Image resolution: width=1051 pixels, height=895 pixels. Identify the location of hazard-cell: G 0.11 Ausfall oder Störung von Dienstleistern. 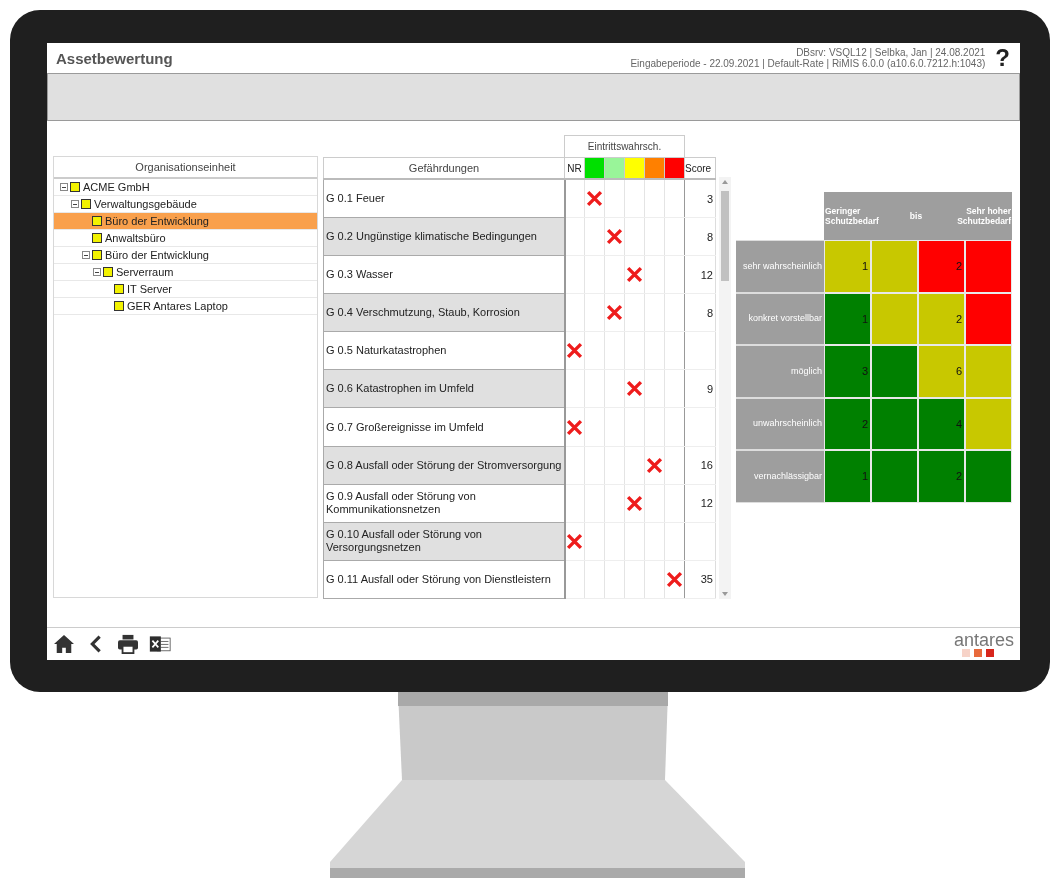
(444, 579).